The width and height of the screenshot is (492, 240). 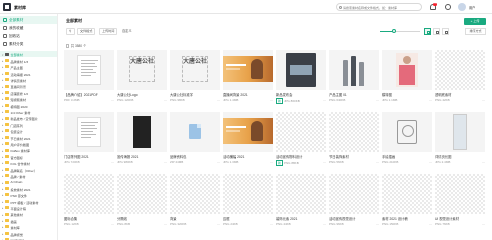 What do you see at coordinates (142, 141) in the screenshot?
I see `asset-card: 宣传海报 2021 JPG 980KB ⋯` at bounding box center [142, 141].